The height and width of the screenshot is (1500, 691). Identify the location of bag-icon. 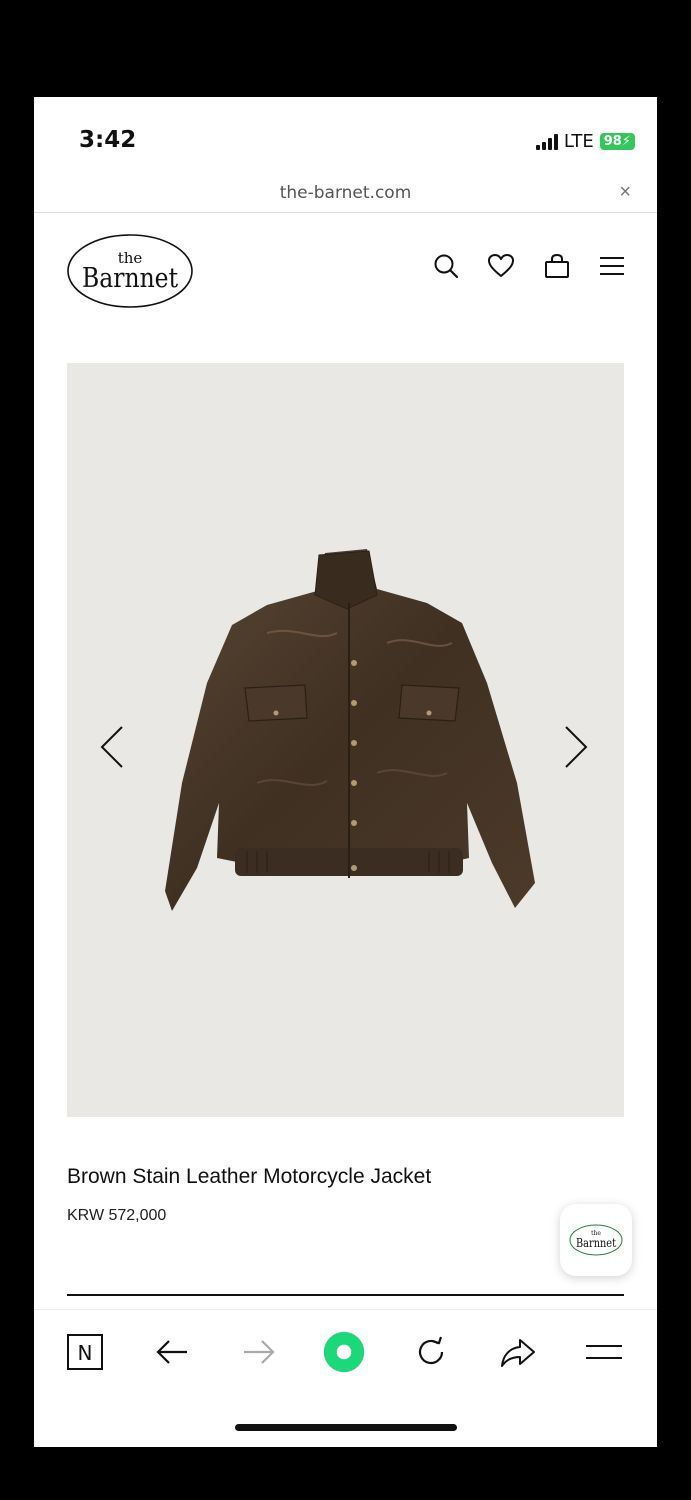
(557, 266).